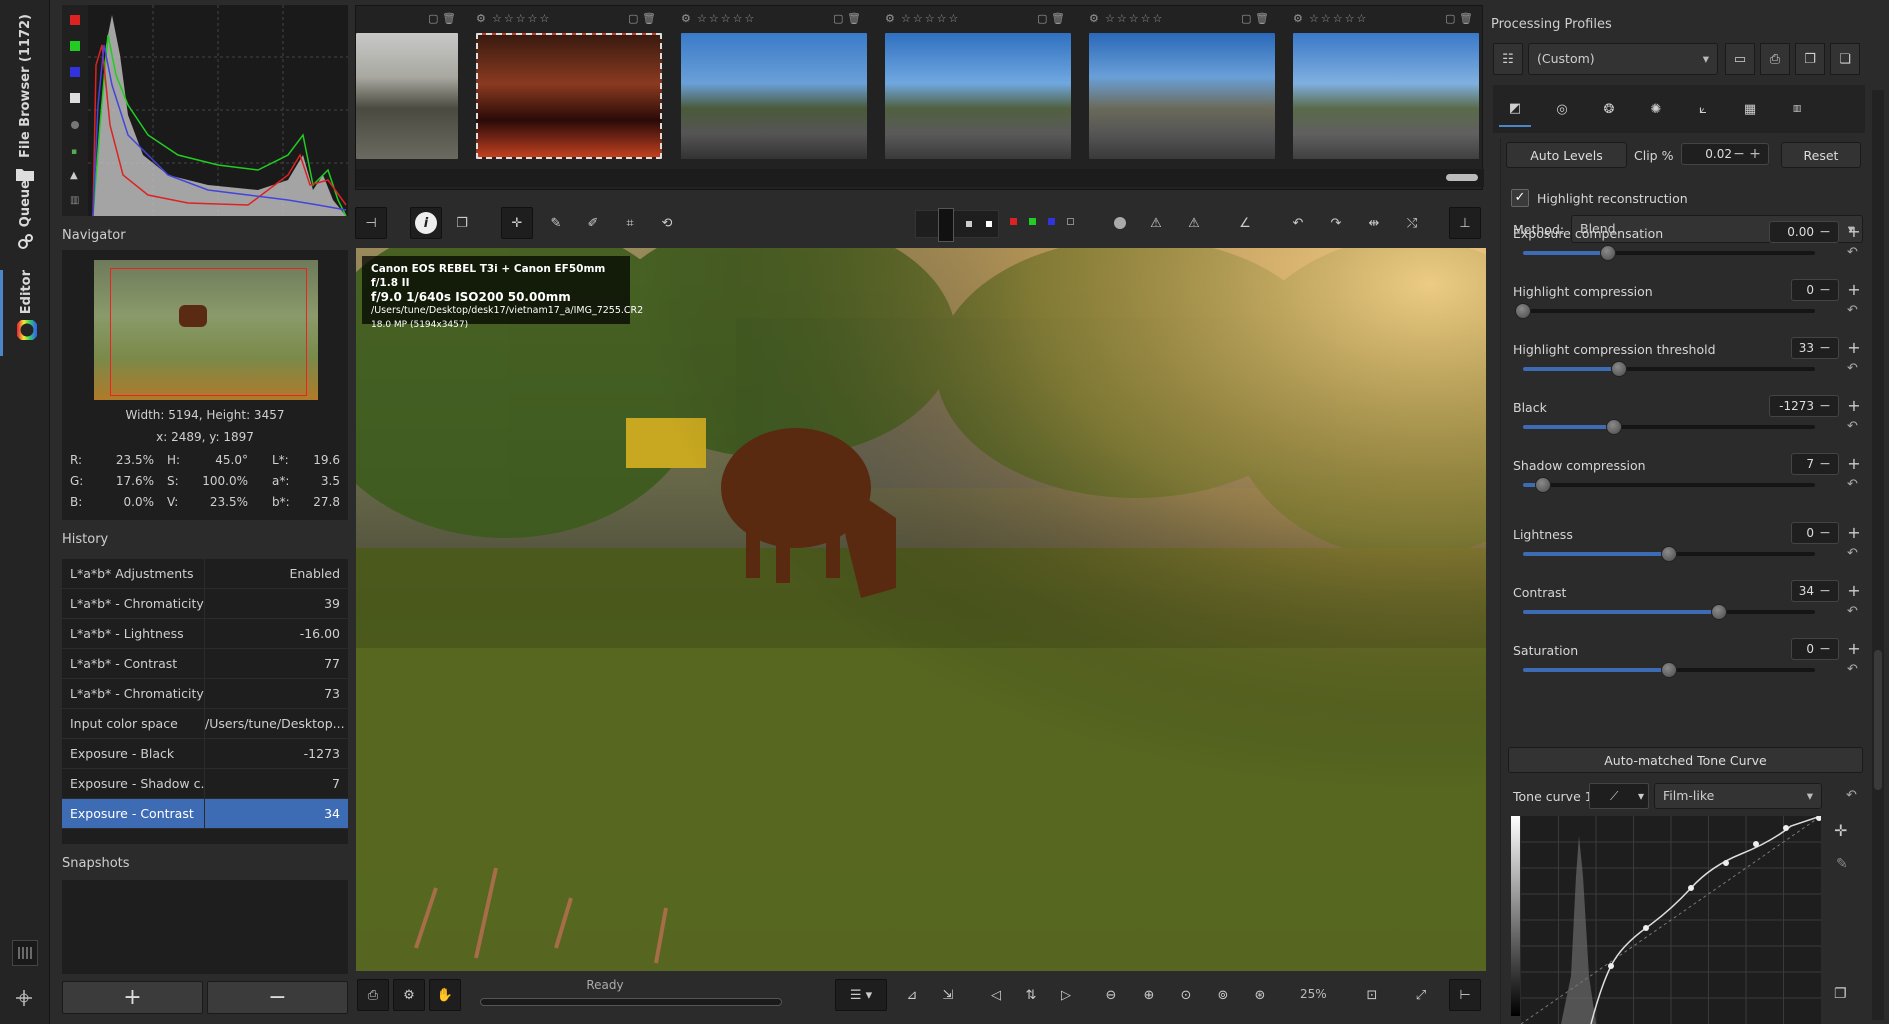 The image size is (1889, 1024). Describe the element at coordinates (1032, 221) in the screenshot. I see `green-preview-icon` at that location.